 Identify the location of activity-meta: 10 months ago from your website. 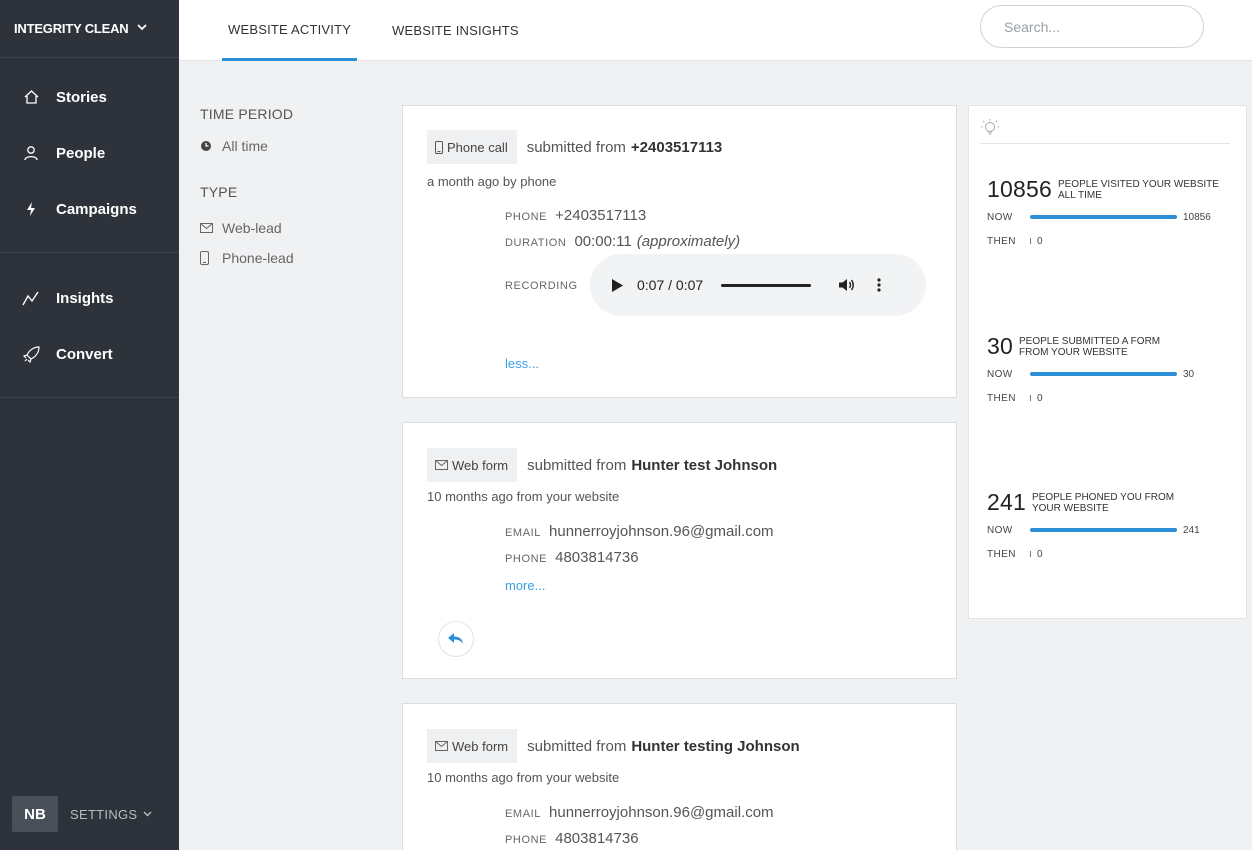
(523, 496).